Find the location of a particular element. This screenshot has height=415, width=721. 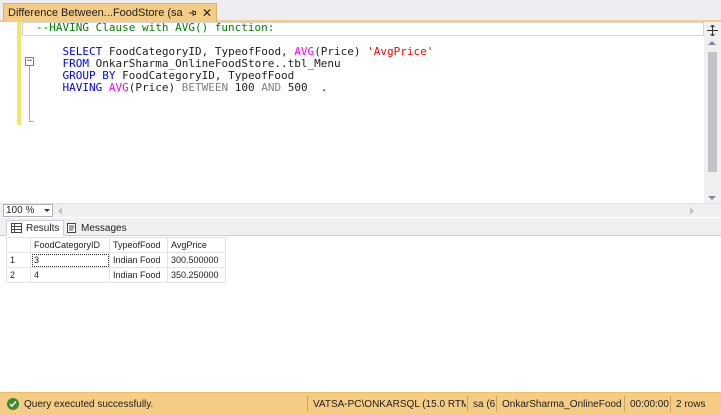

row-number: 1 is located at coordinates (18, 260).